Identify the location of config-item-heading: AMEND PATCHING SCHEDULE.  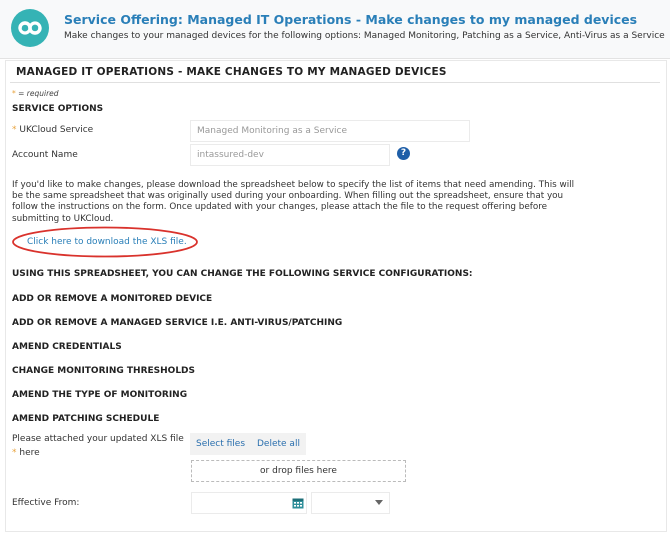
(86, 419).